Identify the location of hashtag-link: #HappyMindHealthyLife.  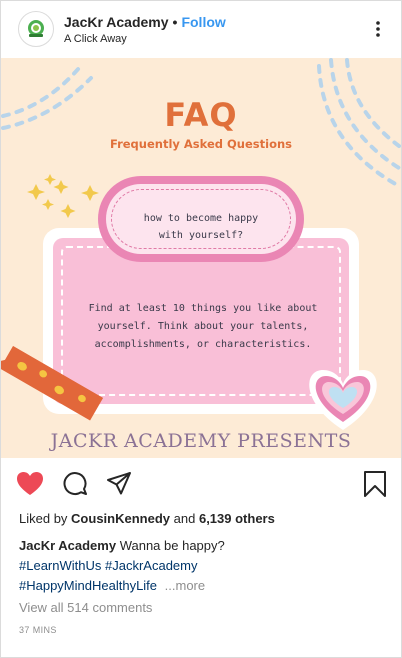
(88, 585).